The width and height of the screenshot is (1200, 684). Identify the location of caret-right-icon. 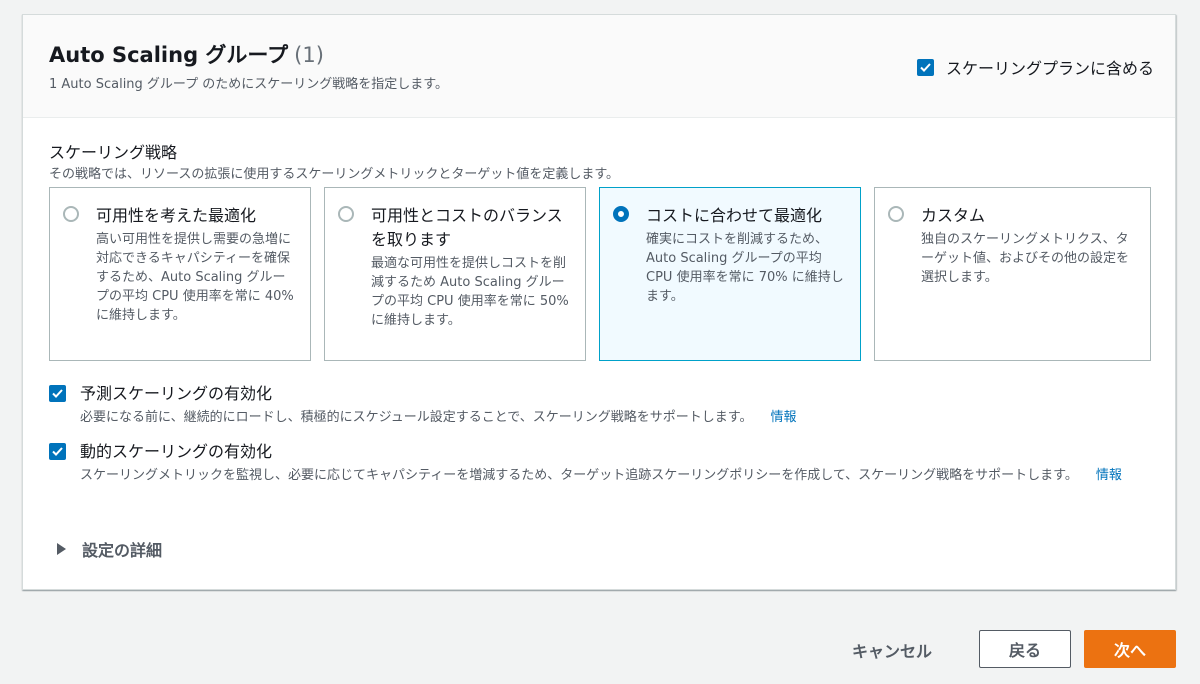
(61, 549).